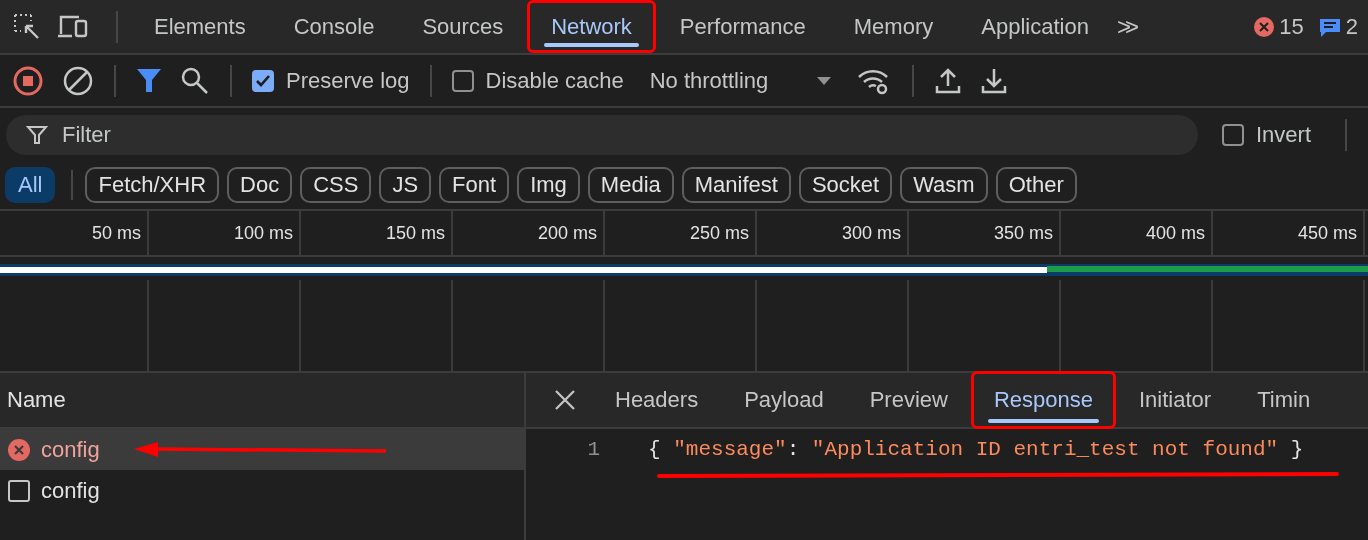 This screenshot has height=540, width=1368. I want to click on panel-tab: Performance, so click(742, 26).